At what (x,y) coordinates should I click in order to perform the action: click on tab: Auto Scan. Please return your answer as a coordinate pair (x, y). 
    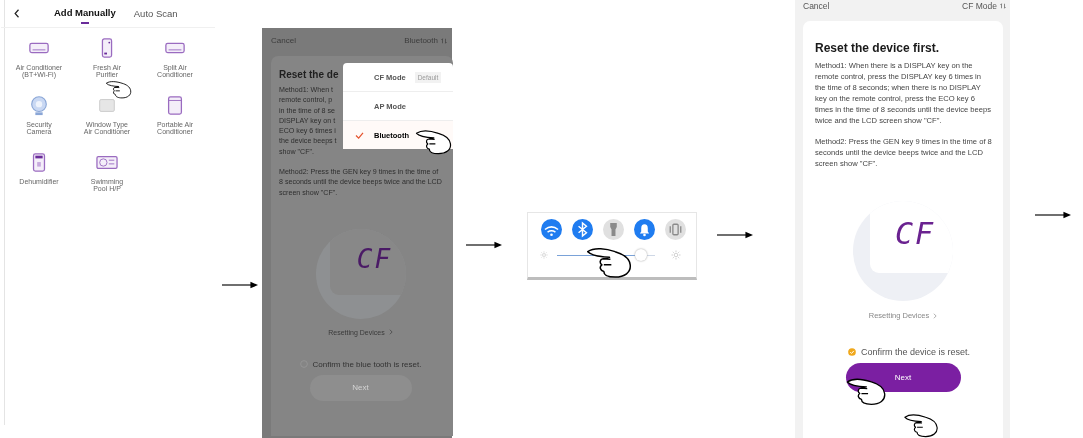
    Looking at the image, I should click on (155, 13).